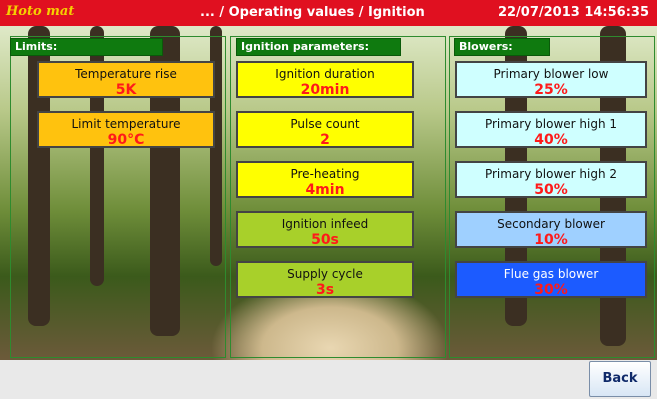 Image resolution: width=657 pixels, height=399 pixels. What do you see at coordinates (325, 224) in the screenshot?
I see `tile-label: Ignition infeed` at bounding box center [325, 224].